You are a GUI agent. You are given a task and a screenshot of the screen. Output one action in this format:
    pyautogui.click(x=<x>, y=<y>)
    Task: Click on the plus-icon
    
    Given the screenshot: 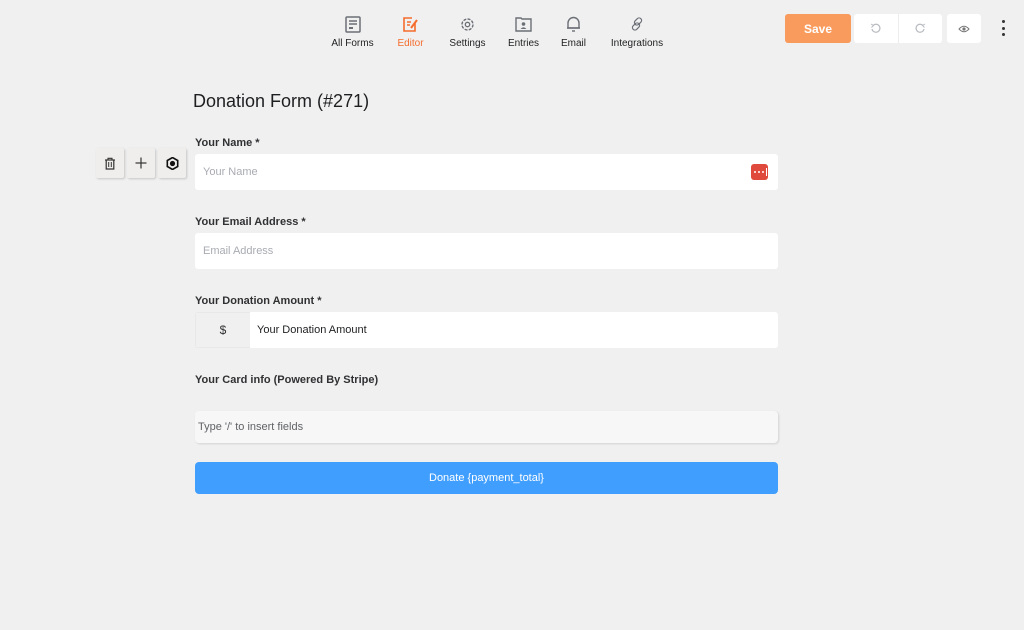 What is the action you would take?
    pyautogui.click(x=141, y=163)
    